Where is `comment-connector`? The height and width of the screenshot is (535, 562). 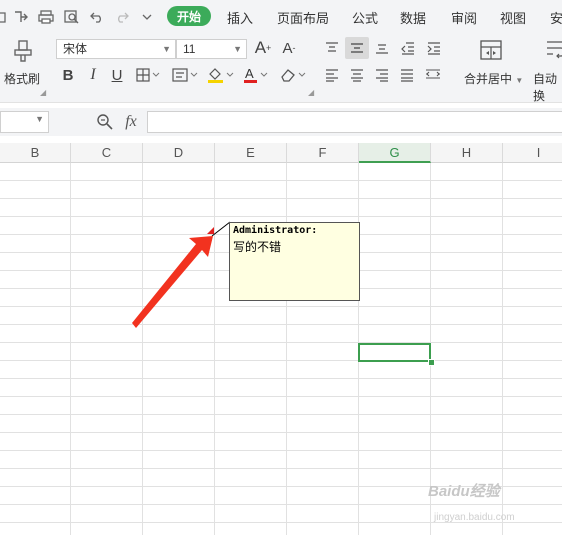 comment-connector is located at coordinates (221, 229).